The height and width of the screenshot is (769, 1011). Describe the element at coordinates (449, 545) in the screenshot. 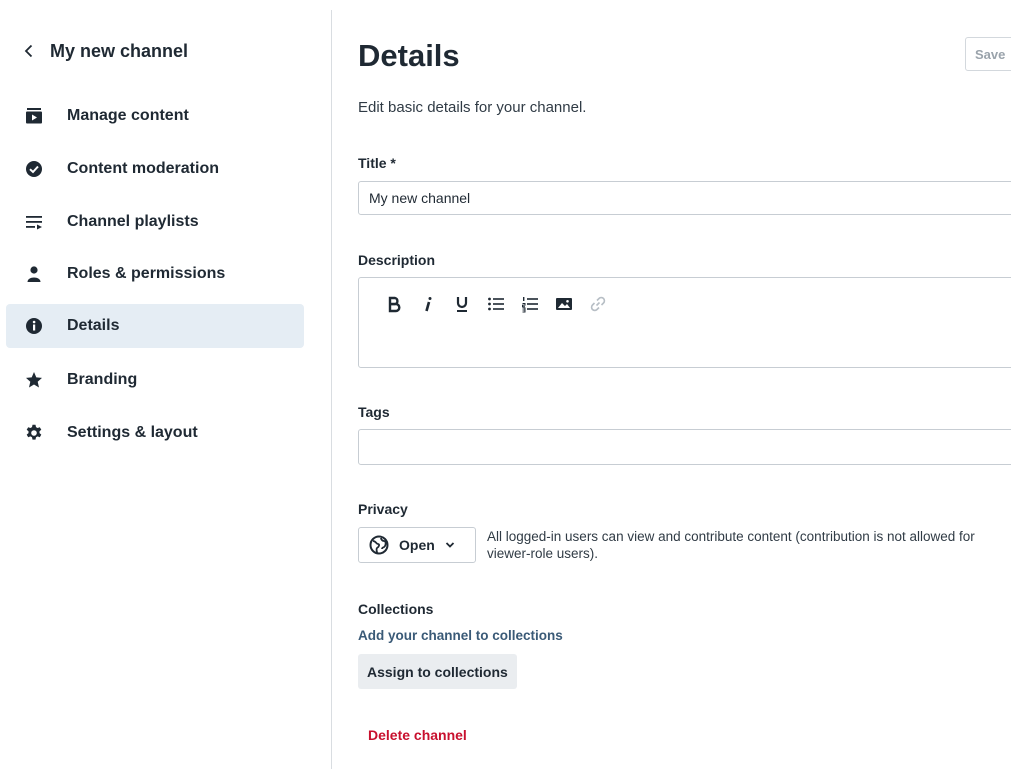

I see `chevron-down-icon` at that location.